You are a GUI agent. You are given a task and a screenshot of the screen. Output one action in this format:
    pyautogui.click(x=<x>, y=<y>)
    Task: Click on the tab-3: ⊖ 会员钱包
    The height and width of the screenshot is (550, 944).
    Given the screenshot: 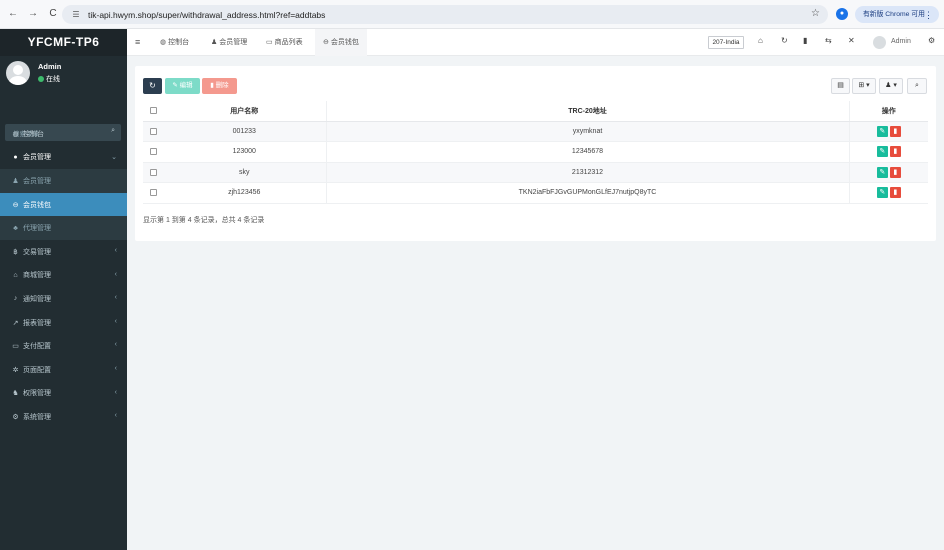 What is the action you would take?
    pyautogui.click(x=341, y=42)
    